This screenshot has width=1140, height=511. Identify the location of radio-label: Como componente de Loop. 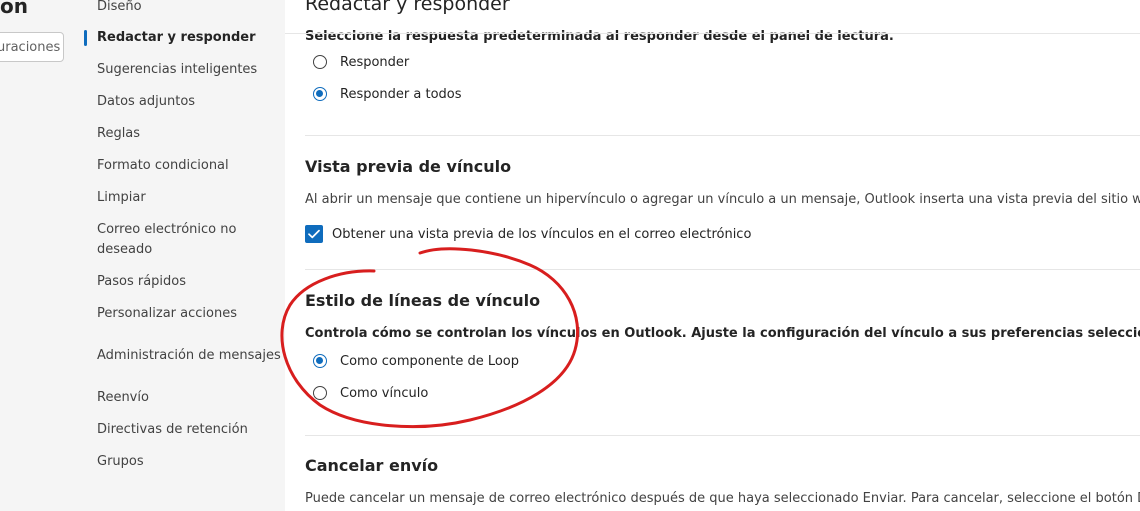
(430, 361).